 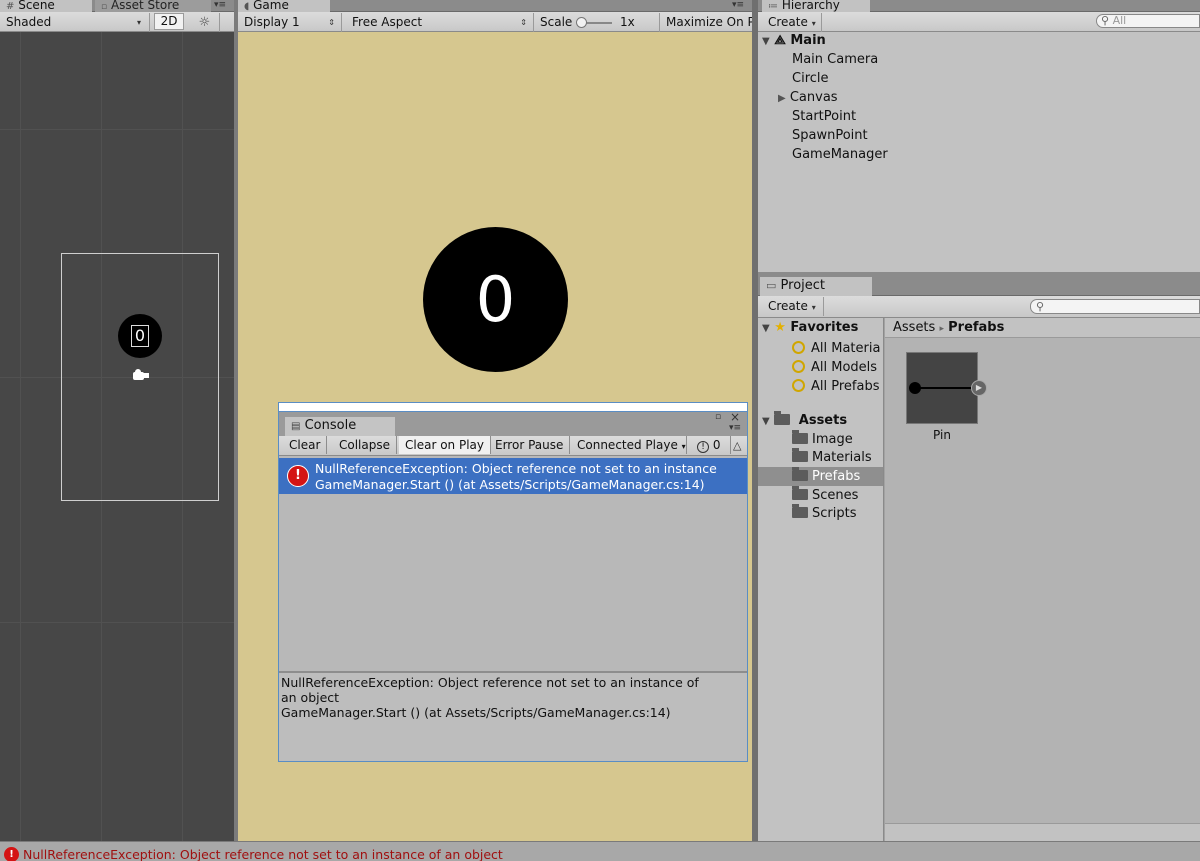 What do you see at coordinates (10, 6) in the screenshot?
I see `grid-icon: #` at bounding box center [10, 6].